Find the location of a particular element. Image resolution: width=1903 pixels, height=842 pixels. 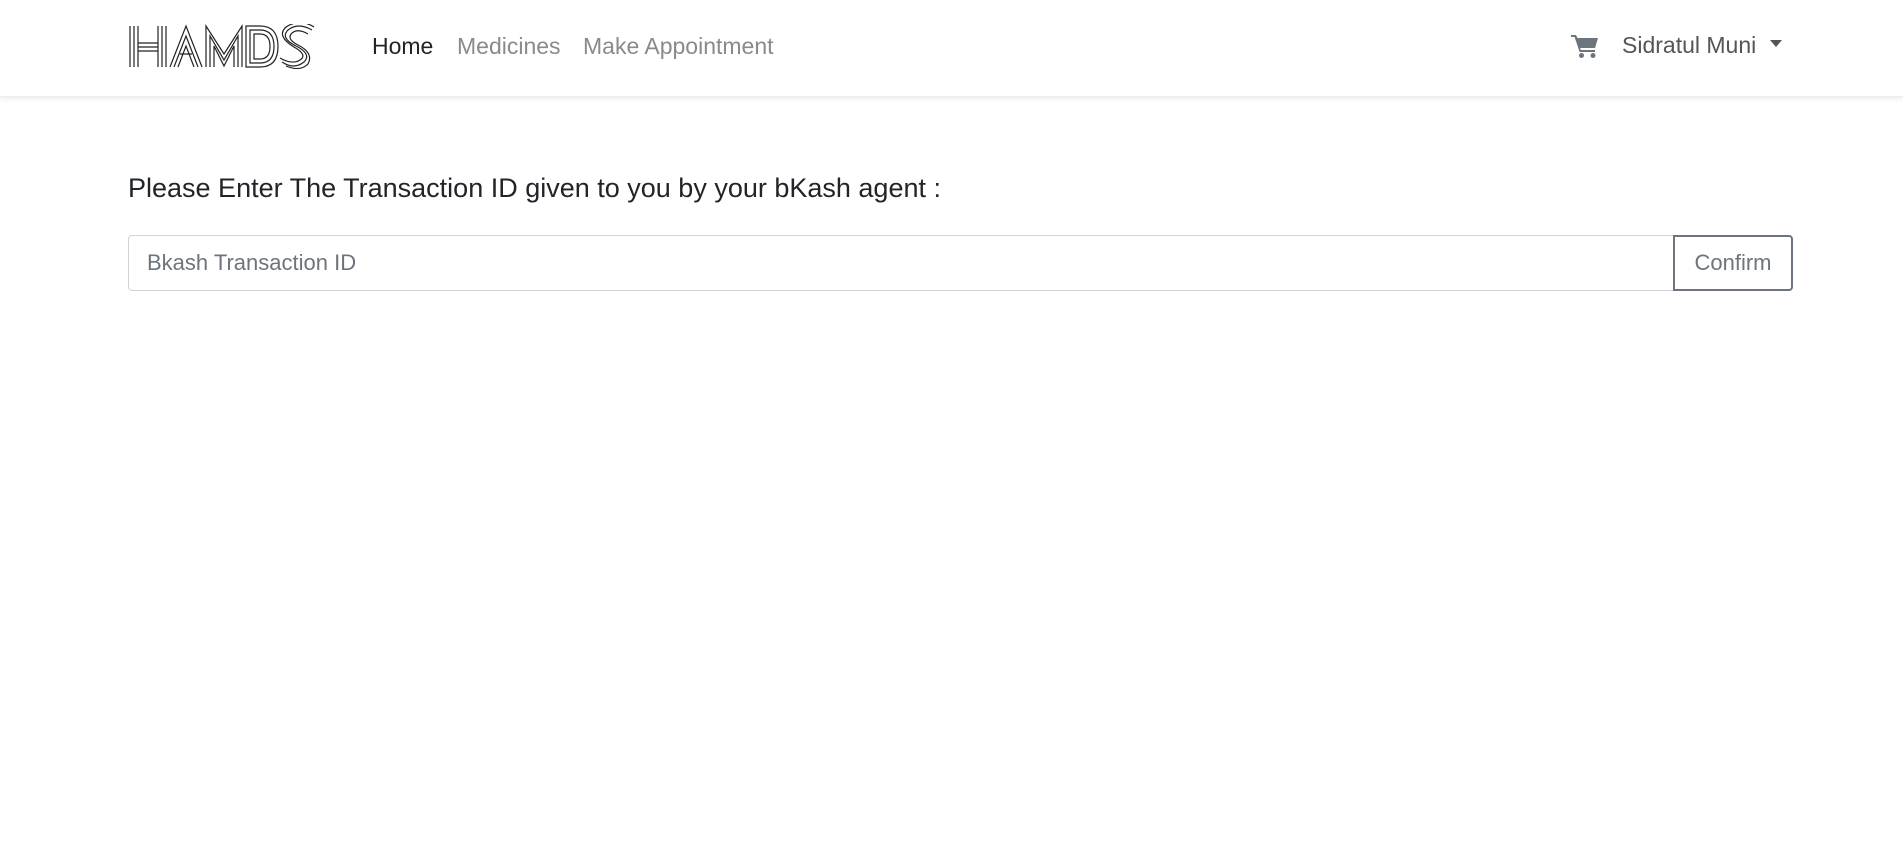

caret-down-icon is located at coordinates (1776, 44).